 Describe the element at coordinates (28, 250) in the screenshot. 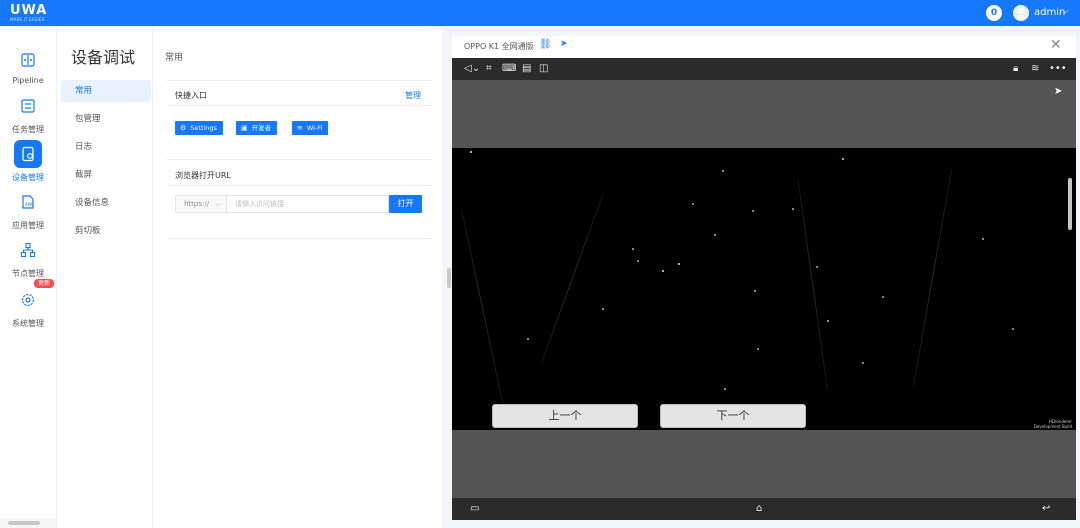

I see `node-icon` at that location.